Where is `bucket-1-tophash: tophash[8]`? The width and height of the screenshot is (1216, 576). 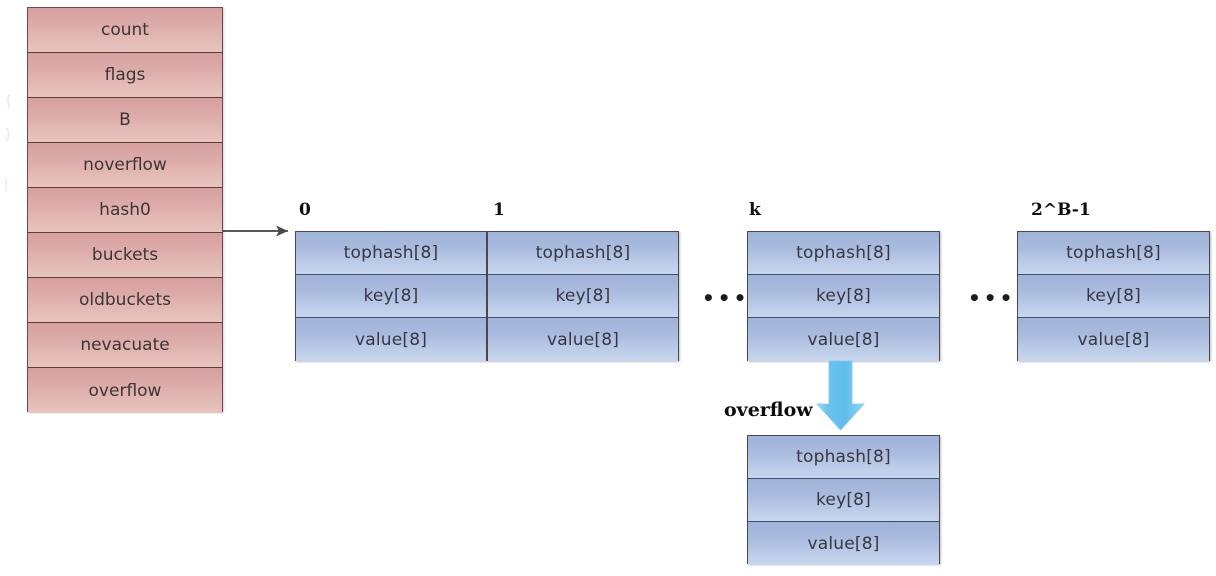
bucket-1-tophash: tophash[8] is located at coordinates (583, 253).